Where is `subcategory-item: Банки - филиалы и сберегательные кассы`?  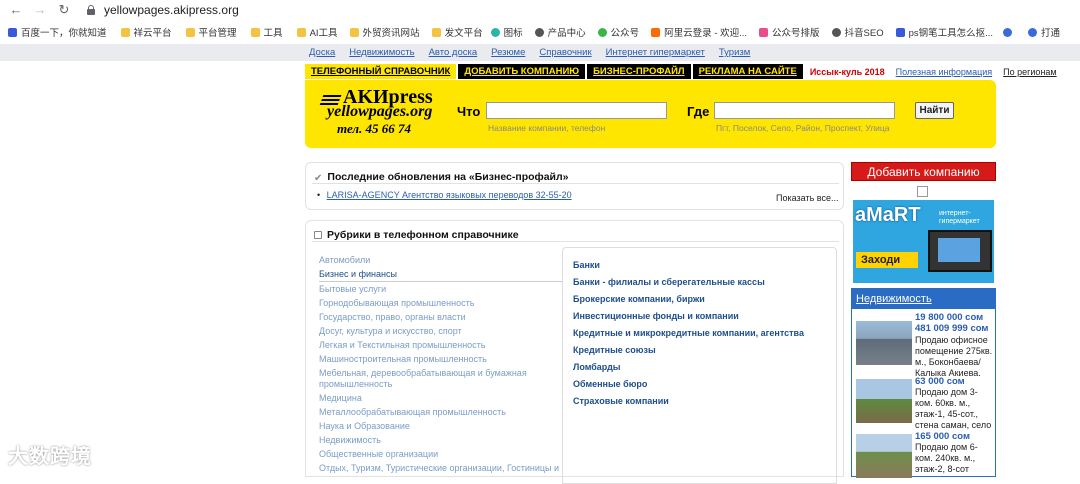
subcategory-item: Банки - филиалы и сберегательные кассы is located at coordinates (704, 285).